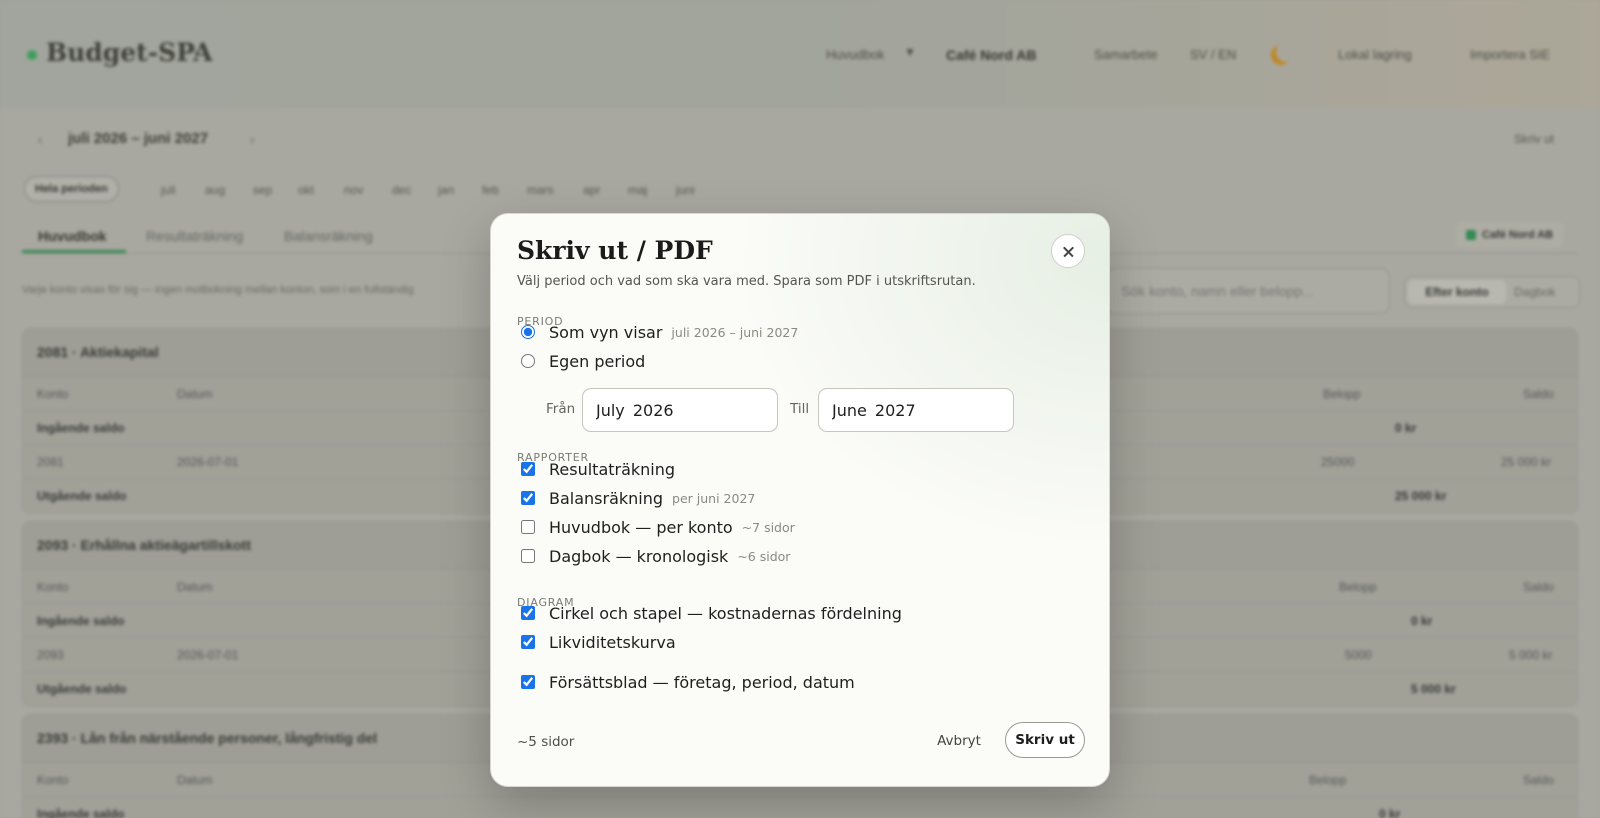 The width and height of the screenshot is (1600, 818). What do you see at coordinates (735, 332) in the screenshot?
I see `period-option-note: juli 2026 – juni 2027` at bounding box center [735, 332].